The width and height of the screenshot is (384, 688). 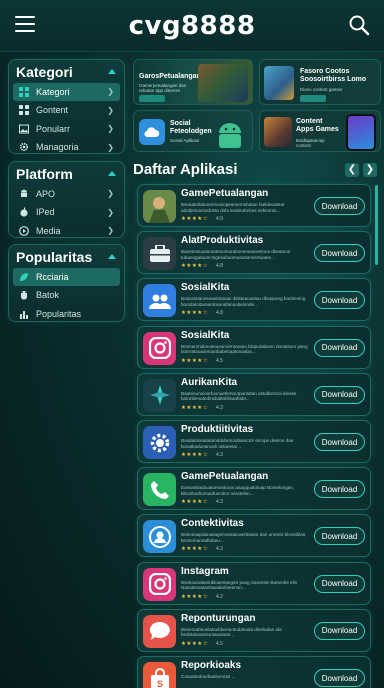 What do you see at coordinates (159, 631) in the screenshot?
I see `chat-icon` at bounding box center [159, 631].